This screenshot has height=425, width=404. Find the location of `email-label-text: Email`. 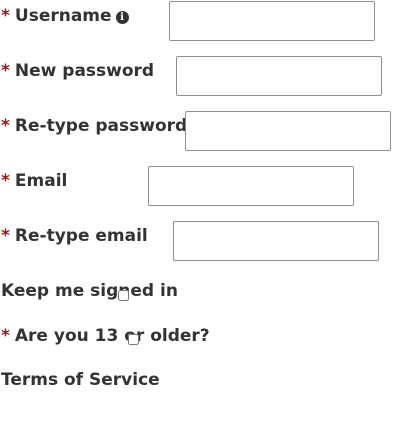

email-label-text: Email is located at coordinates (41, 181).